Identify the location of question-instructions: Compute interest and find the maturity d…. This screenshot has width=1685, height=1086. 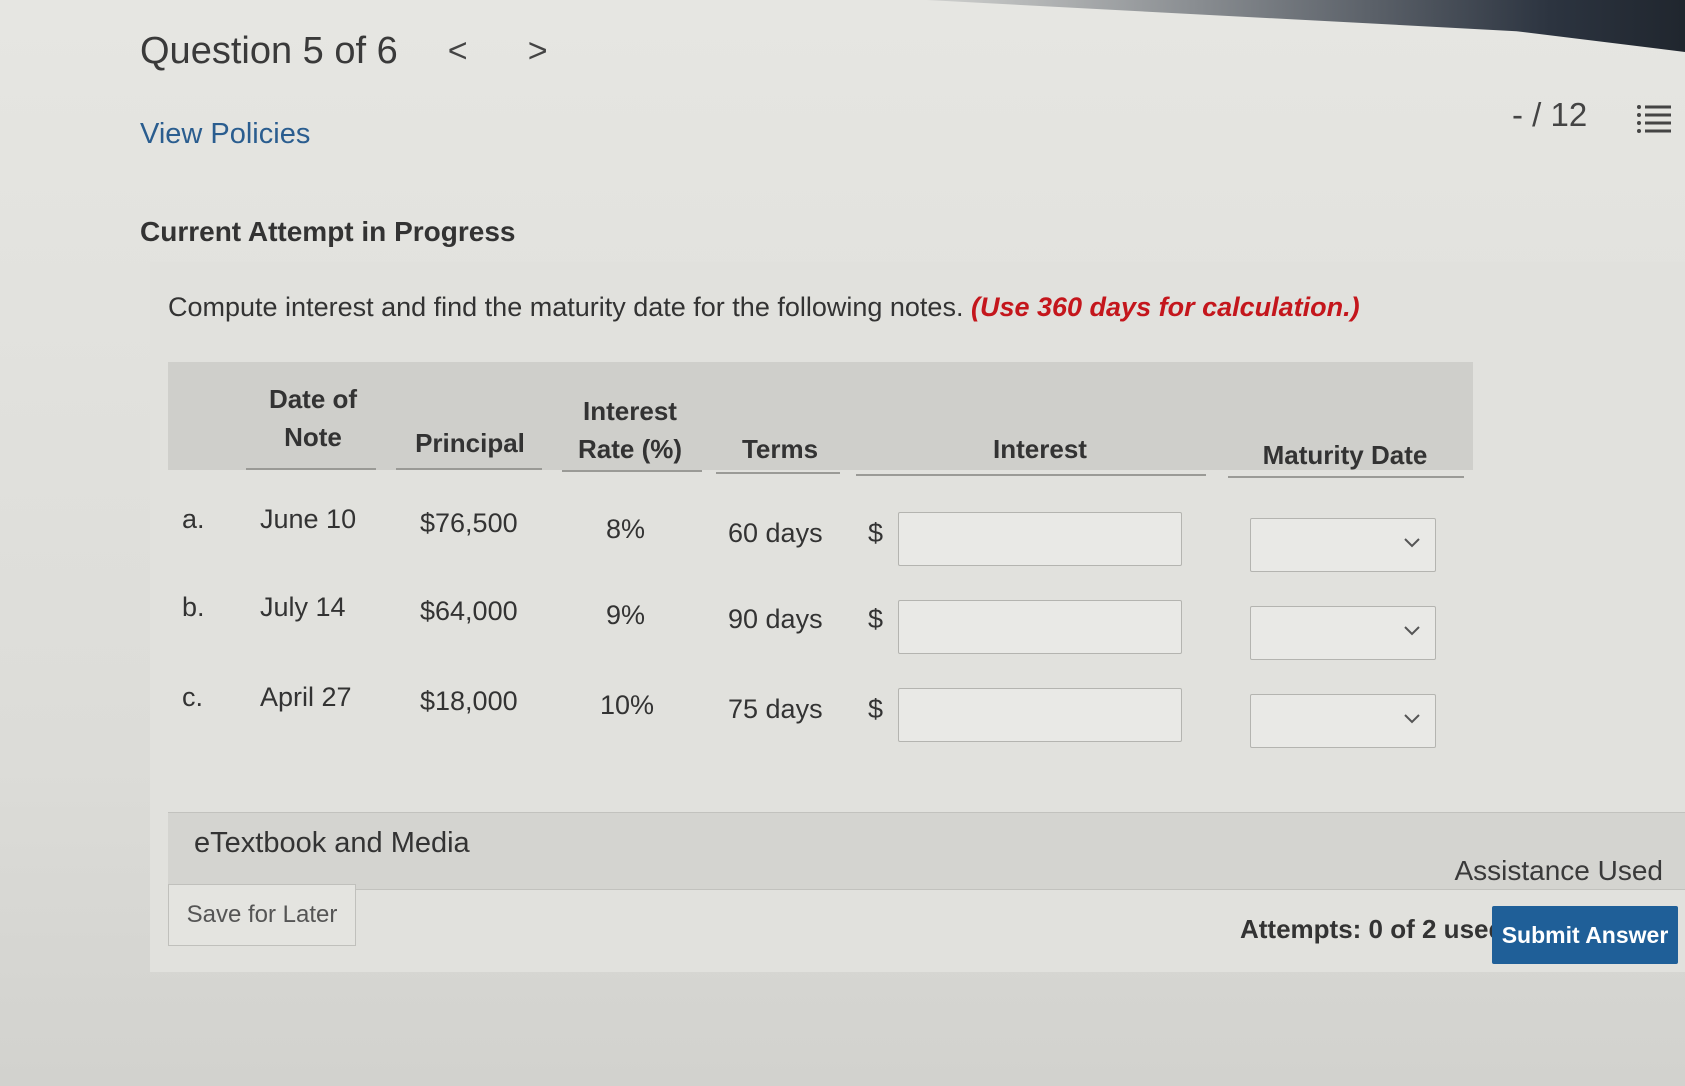
(764, 307).